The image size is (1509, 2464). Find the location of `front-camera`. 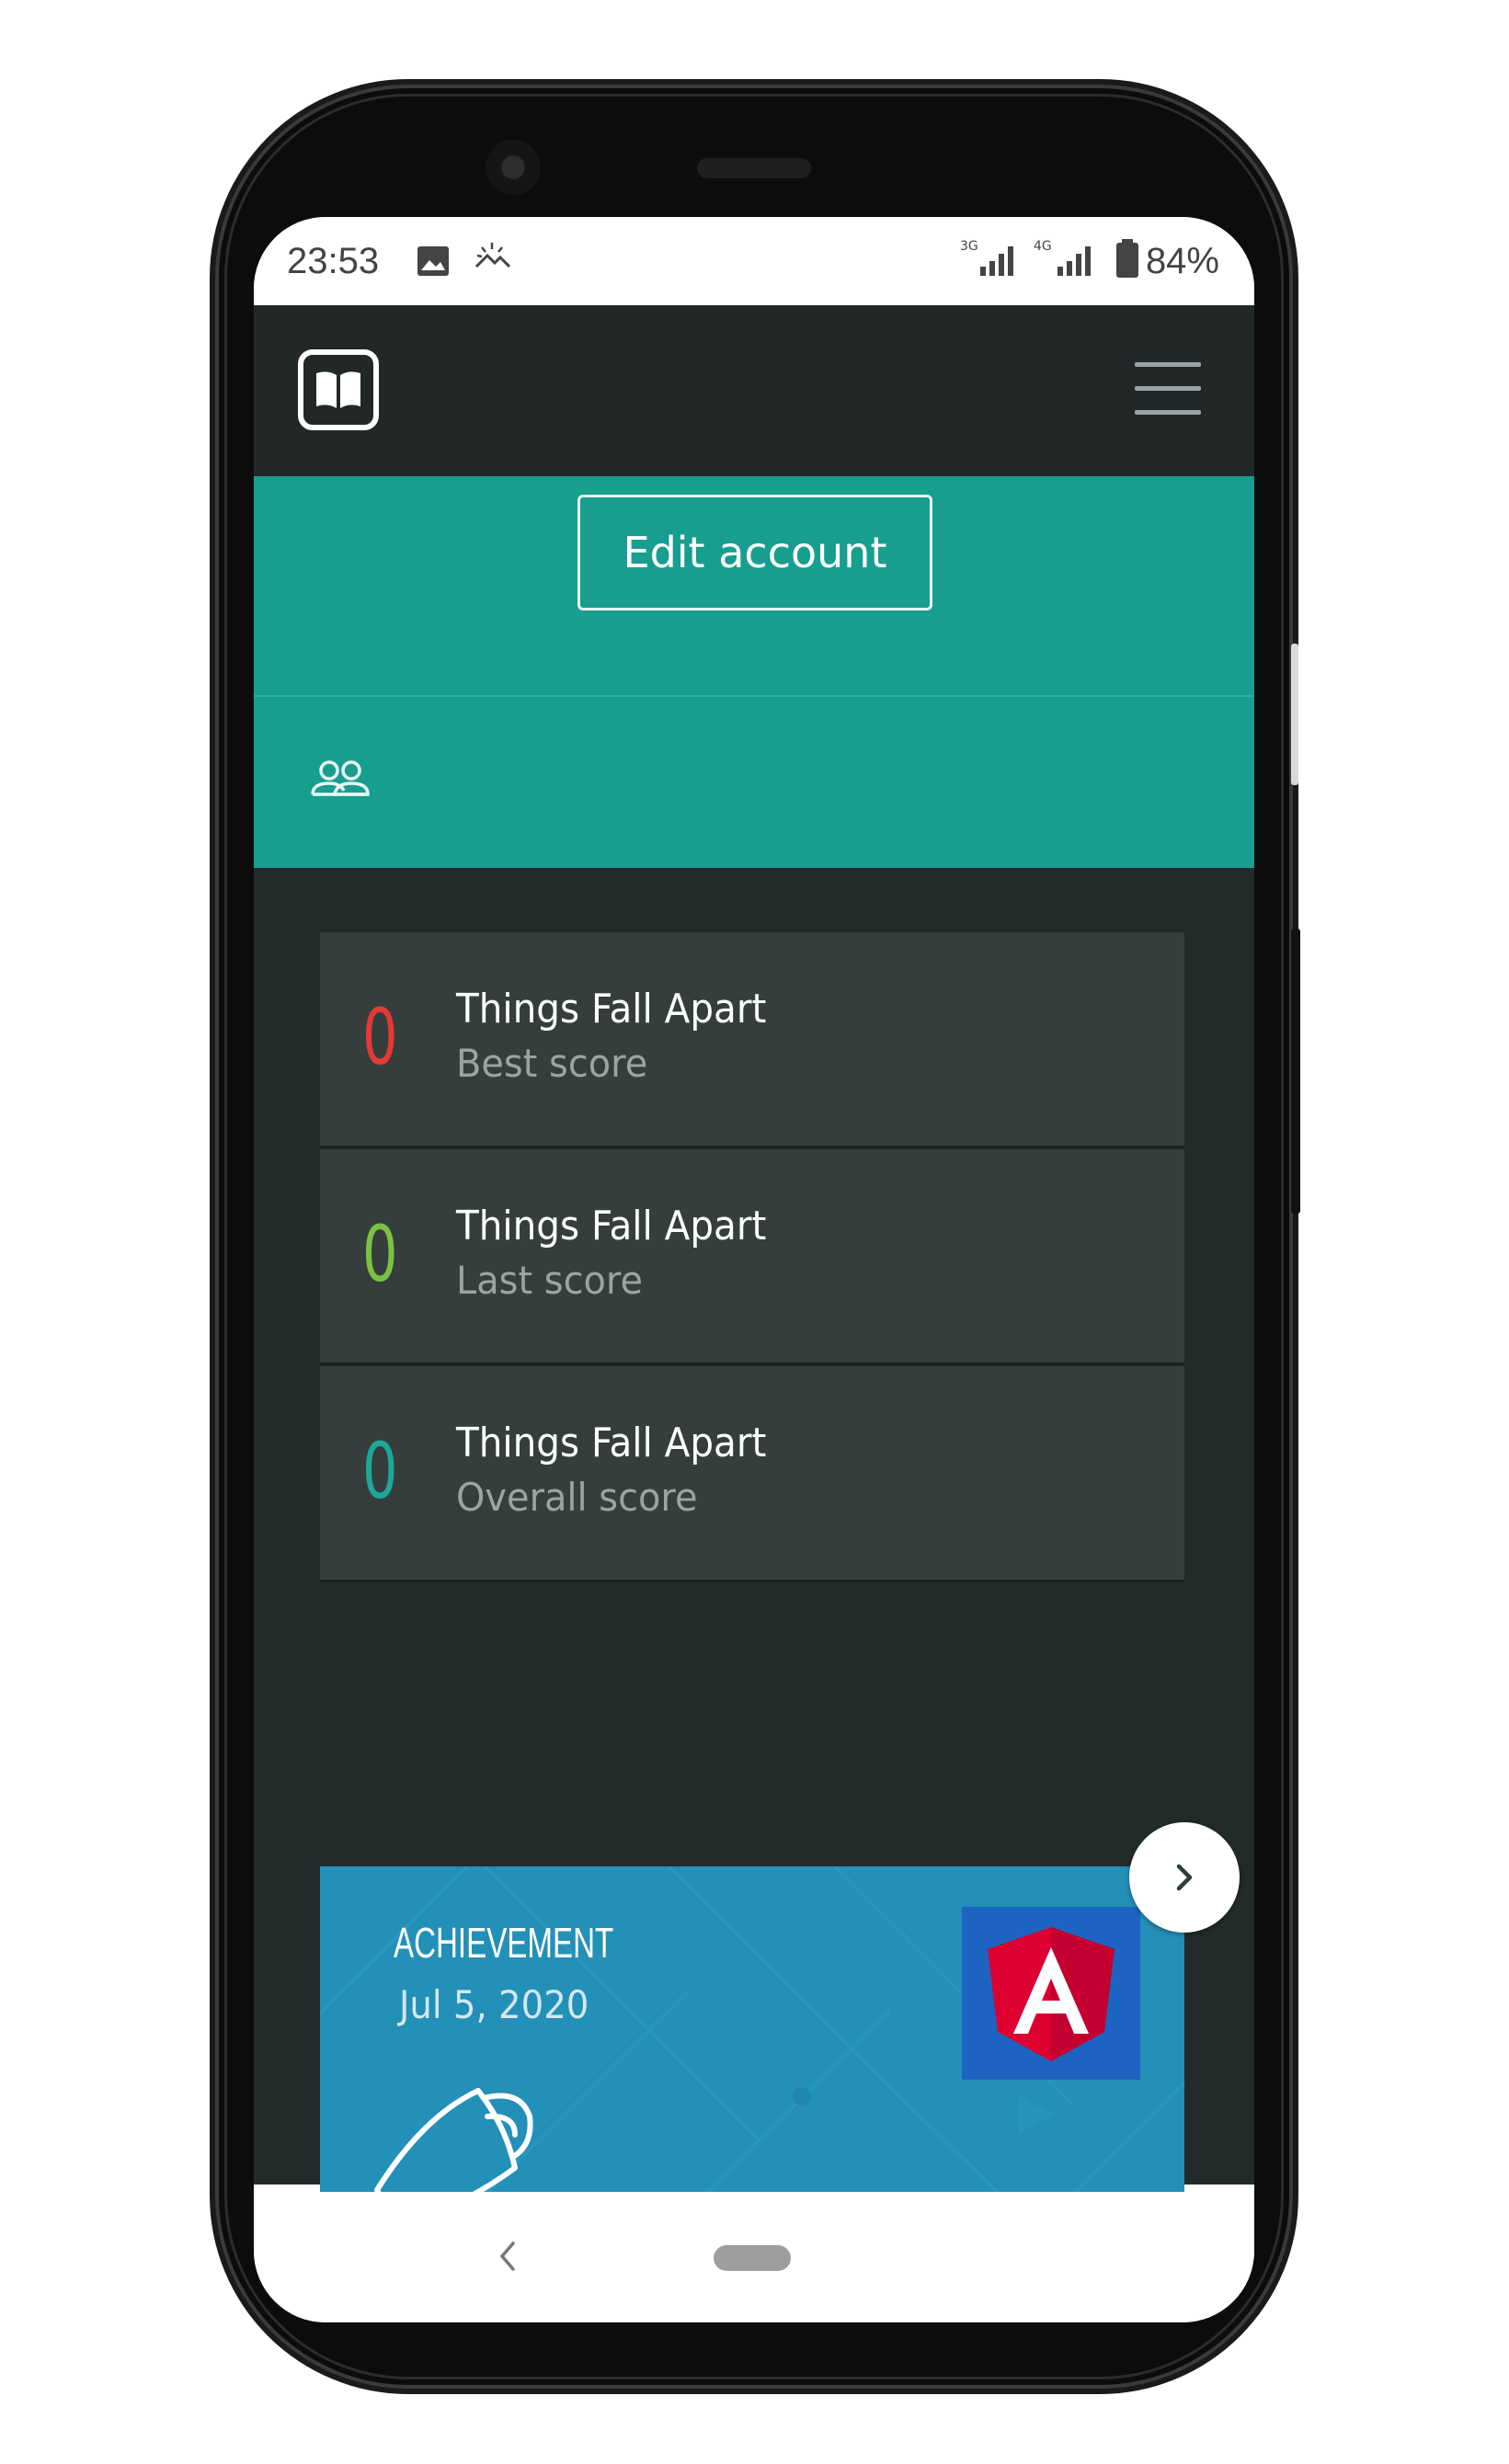

front-camera is located at coordinates (513, 167).